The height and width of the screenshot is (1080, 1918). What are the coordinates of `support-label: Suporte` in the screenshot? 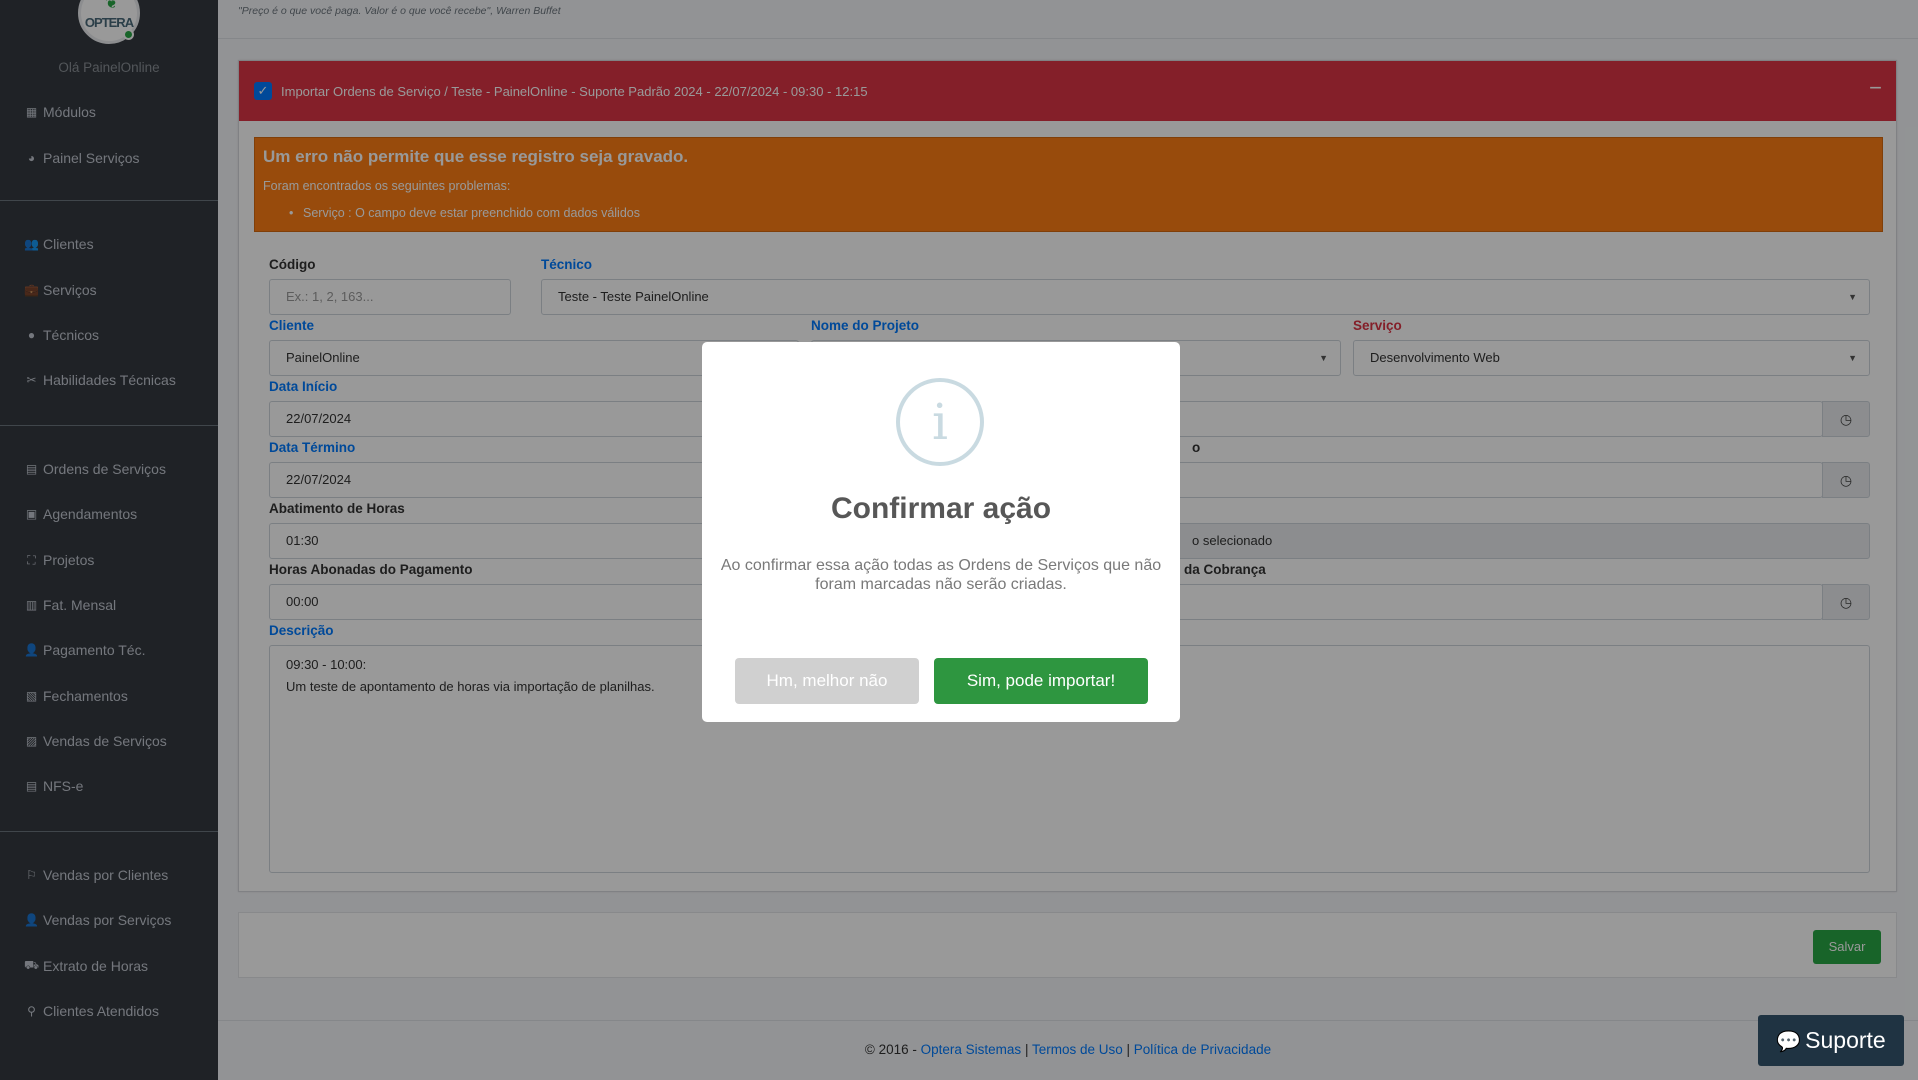 It's located at (1845, 1040).